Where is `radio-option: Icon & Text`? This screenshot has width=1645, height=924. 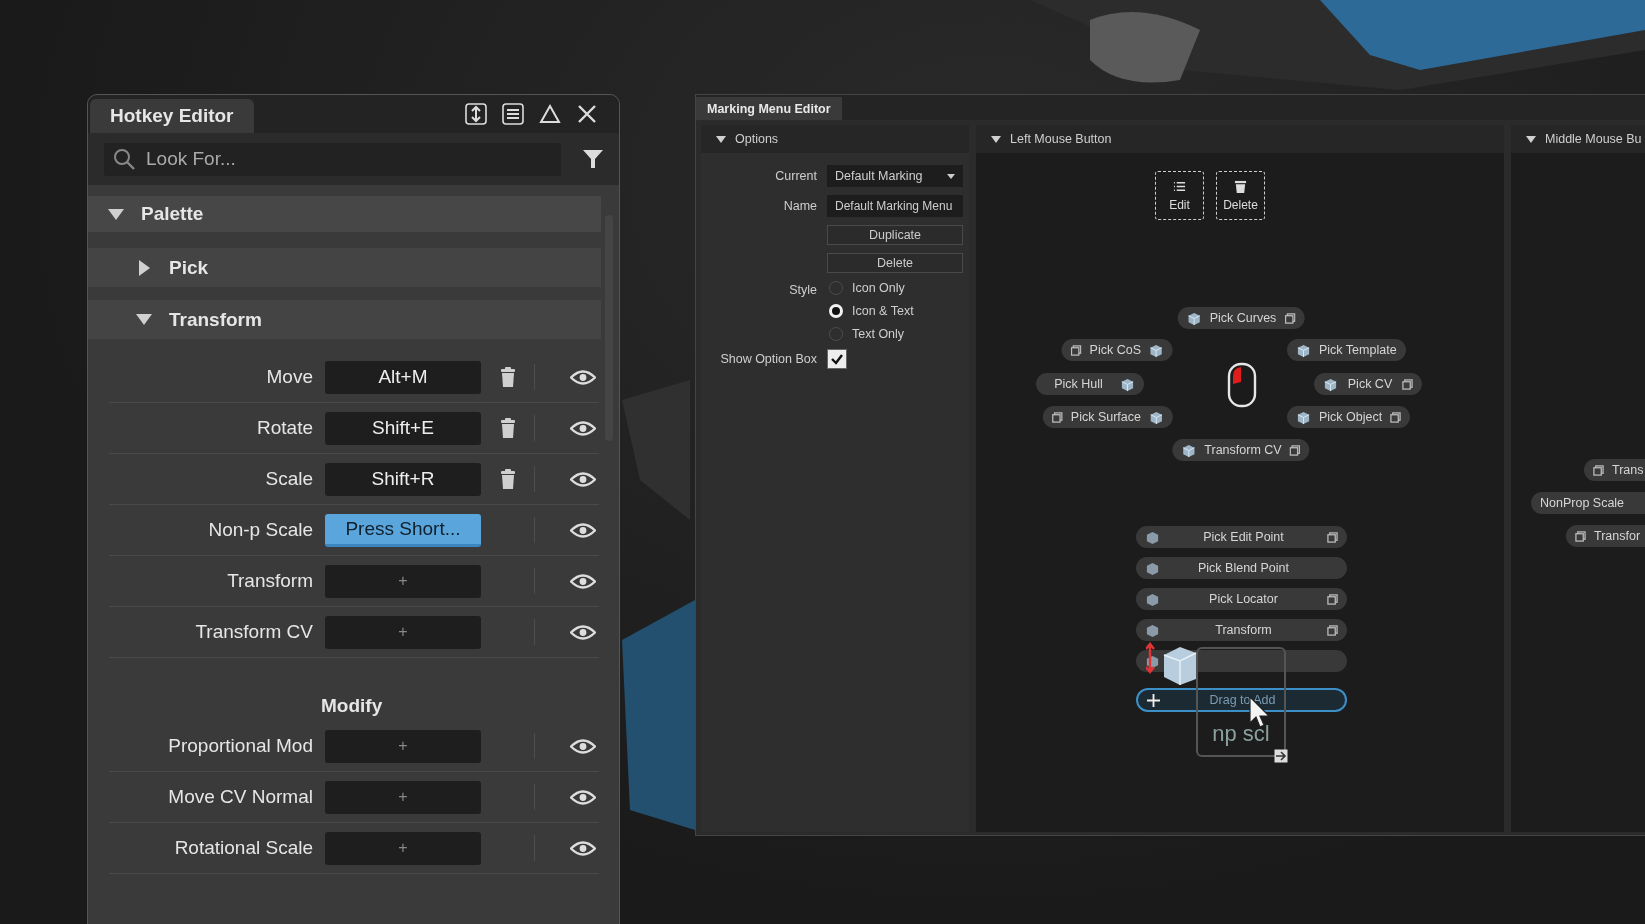 radio-option: Icon & Text is located at coordinates (896, 311).